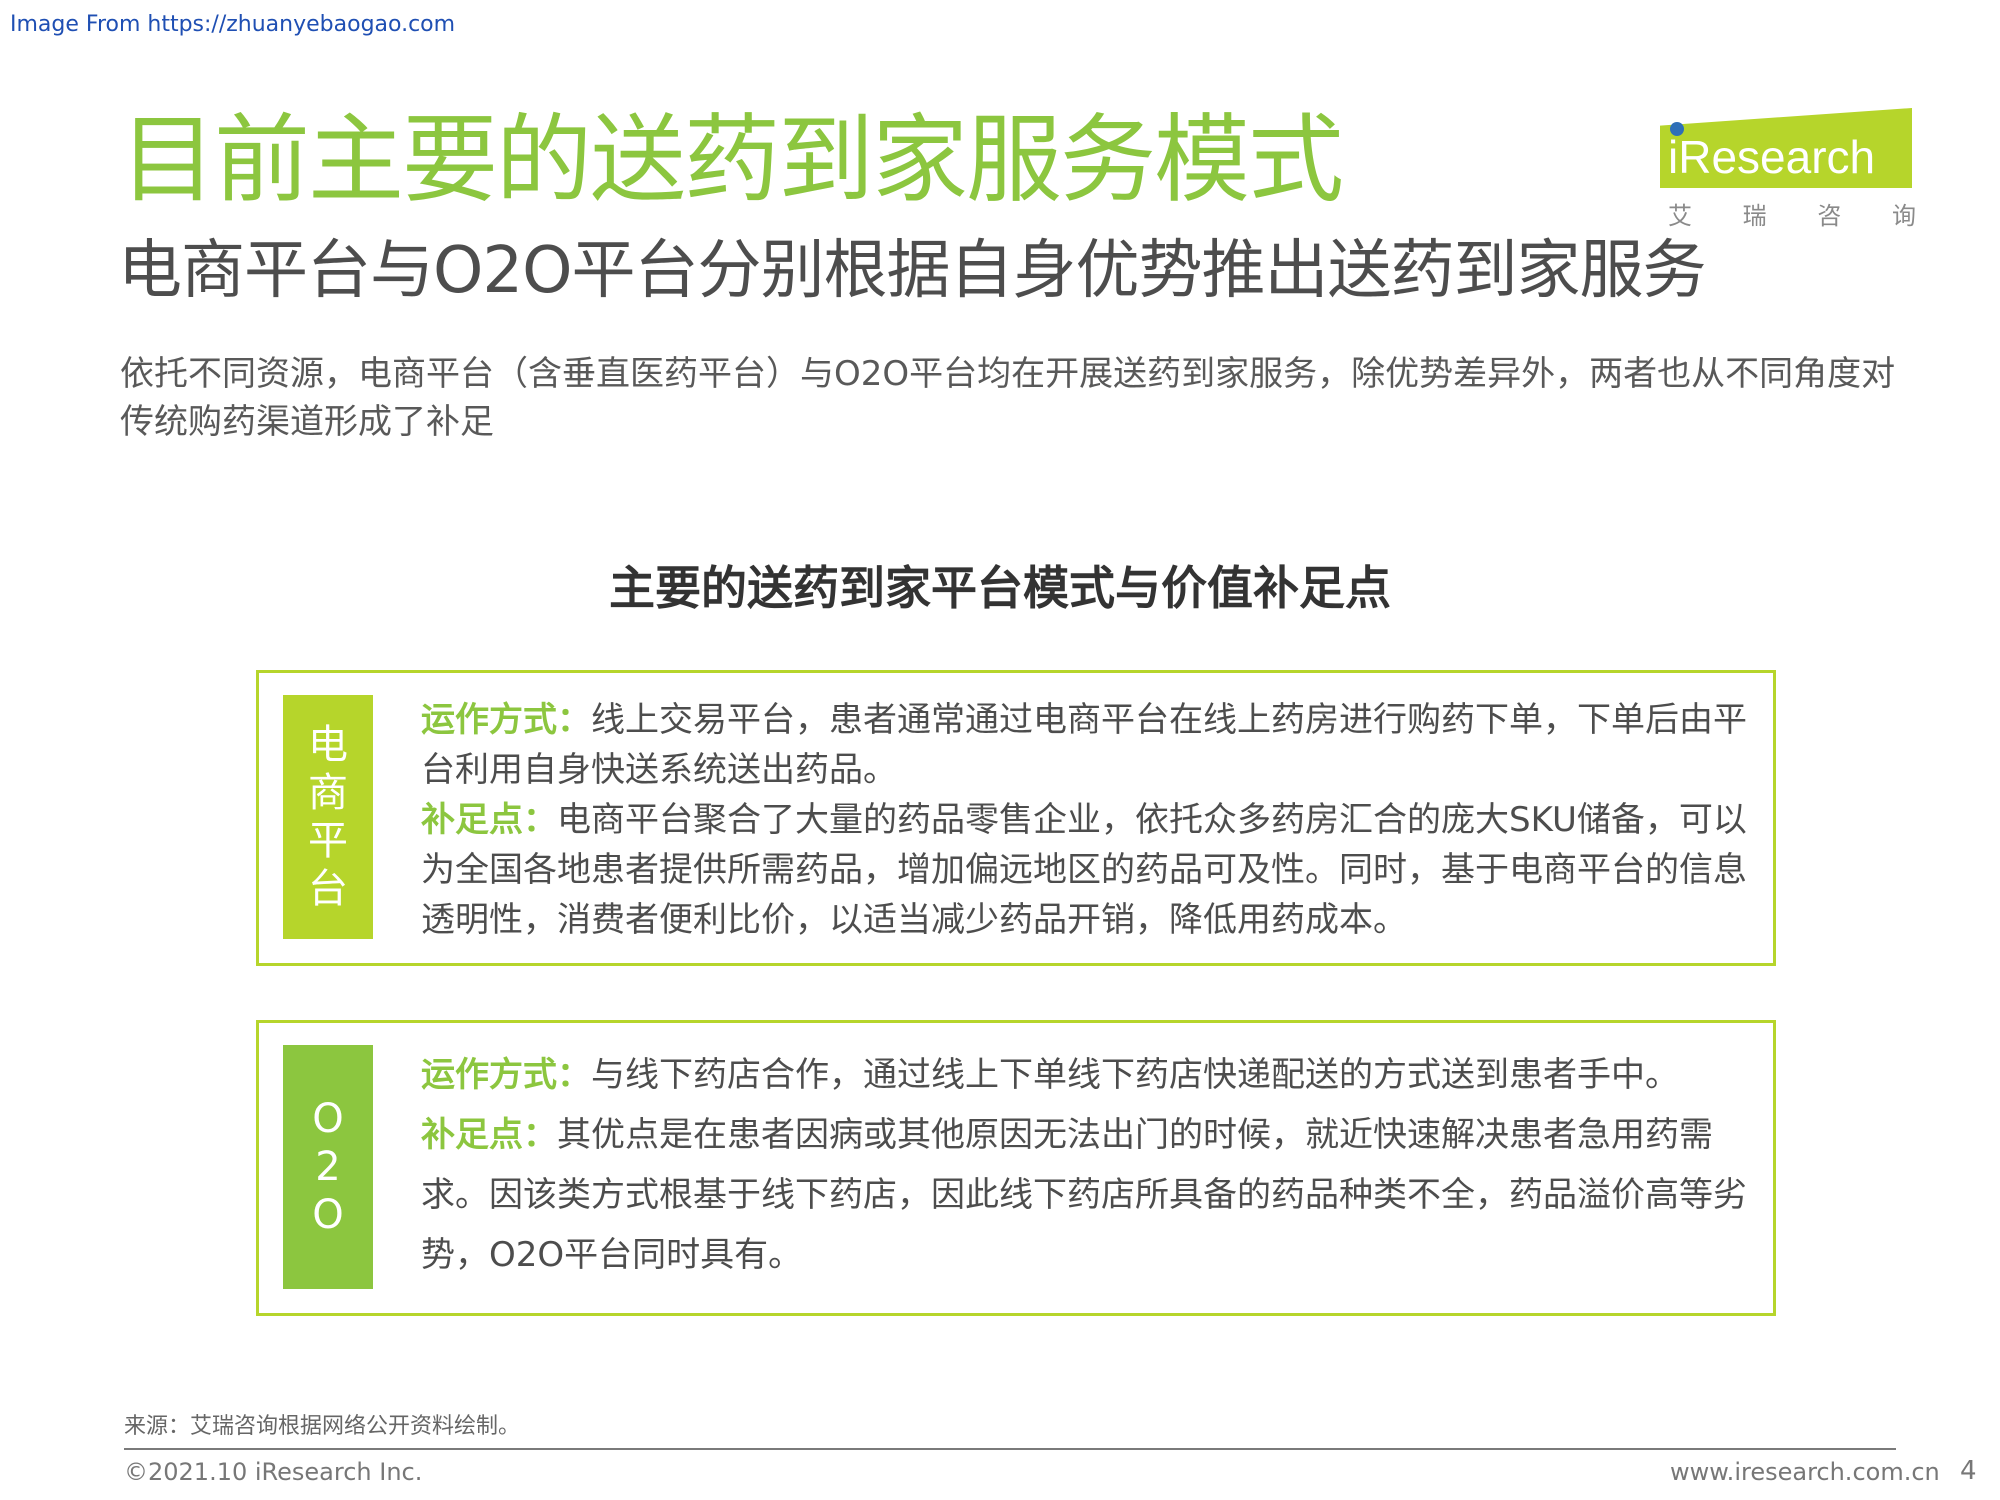 This screenshot has height=1500, width=2000. What do you see at coordinates (1968, 1471) in the screenshot?
I see `page-number: 4` at bounding box center [1968, 1471].